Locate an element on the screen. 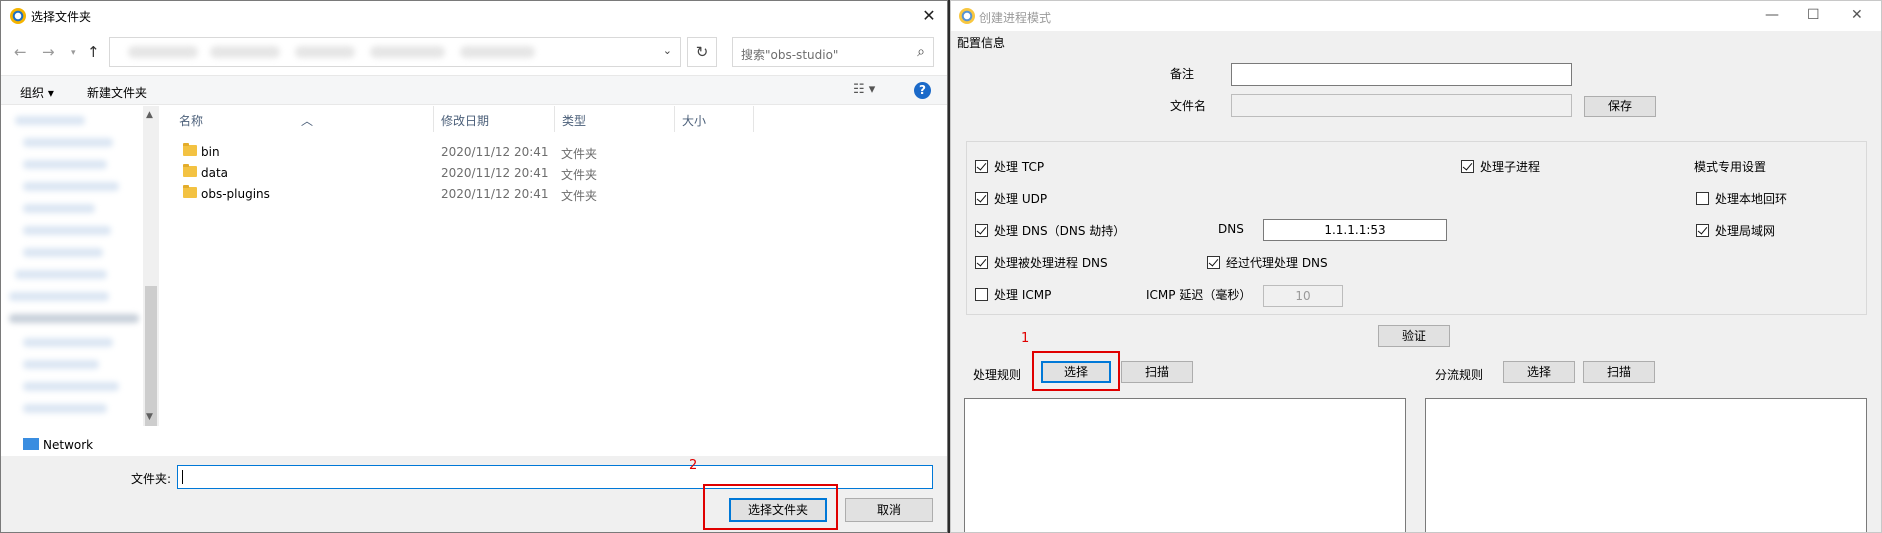  icmp-checkbox: 处理 ICMP is located at coordinates (1013, 294).